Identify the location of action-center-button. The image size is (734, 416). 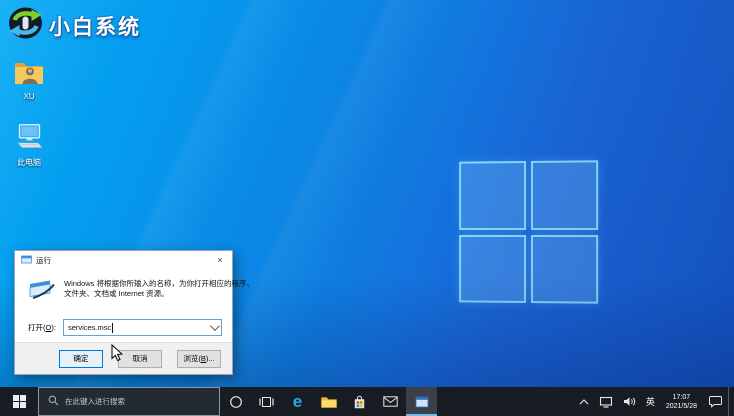
(715, 401).